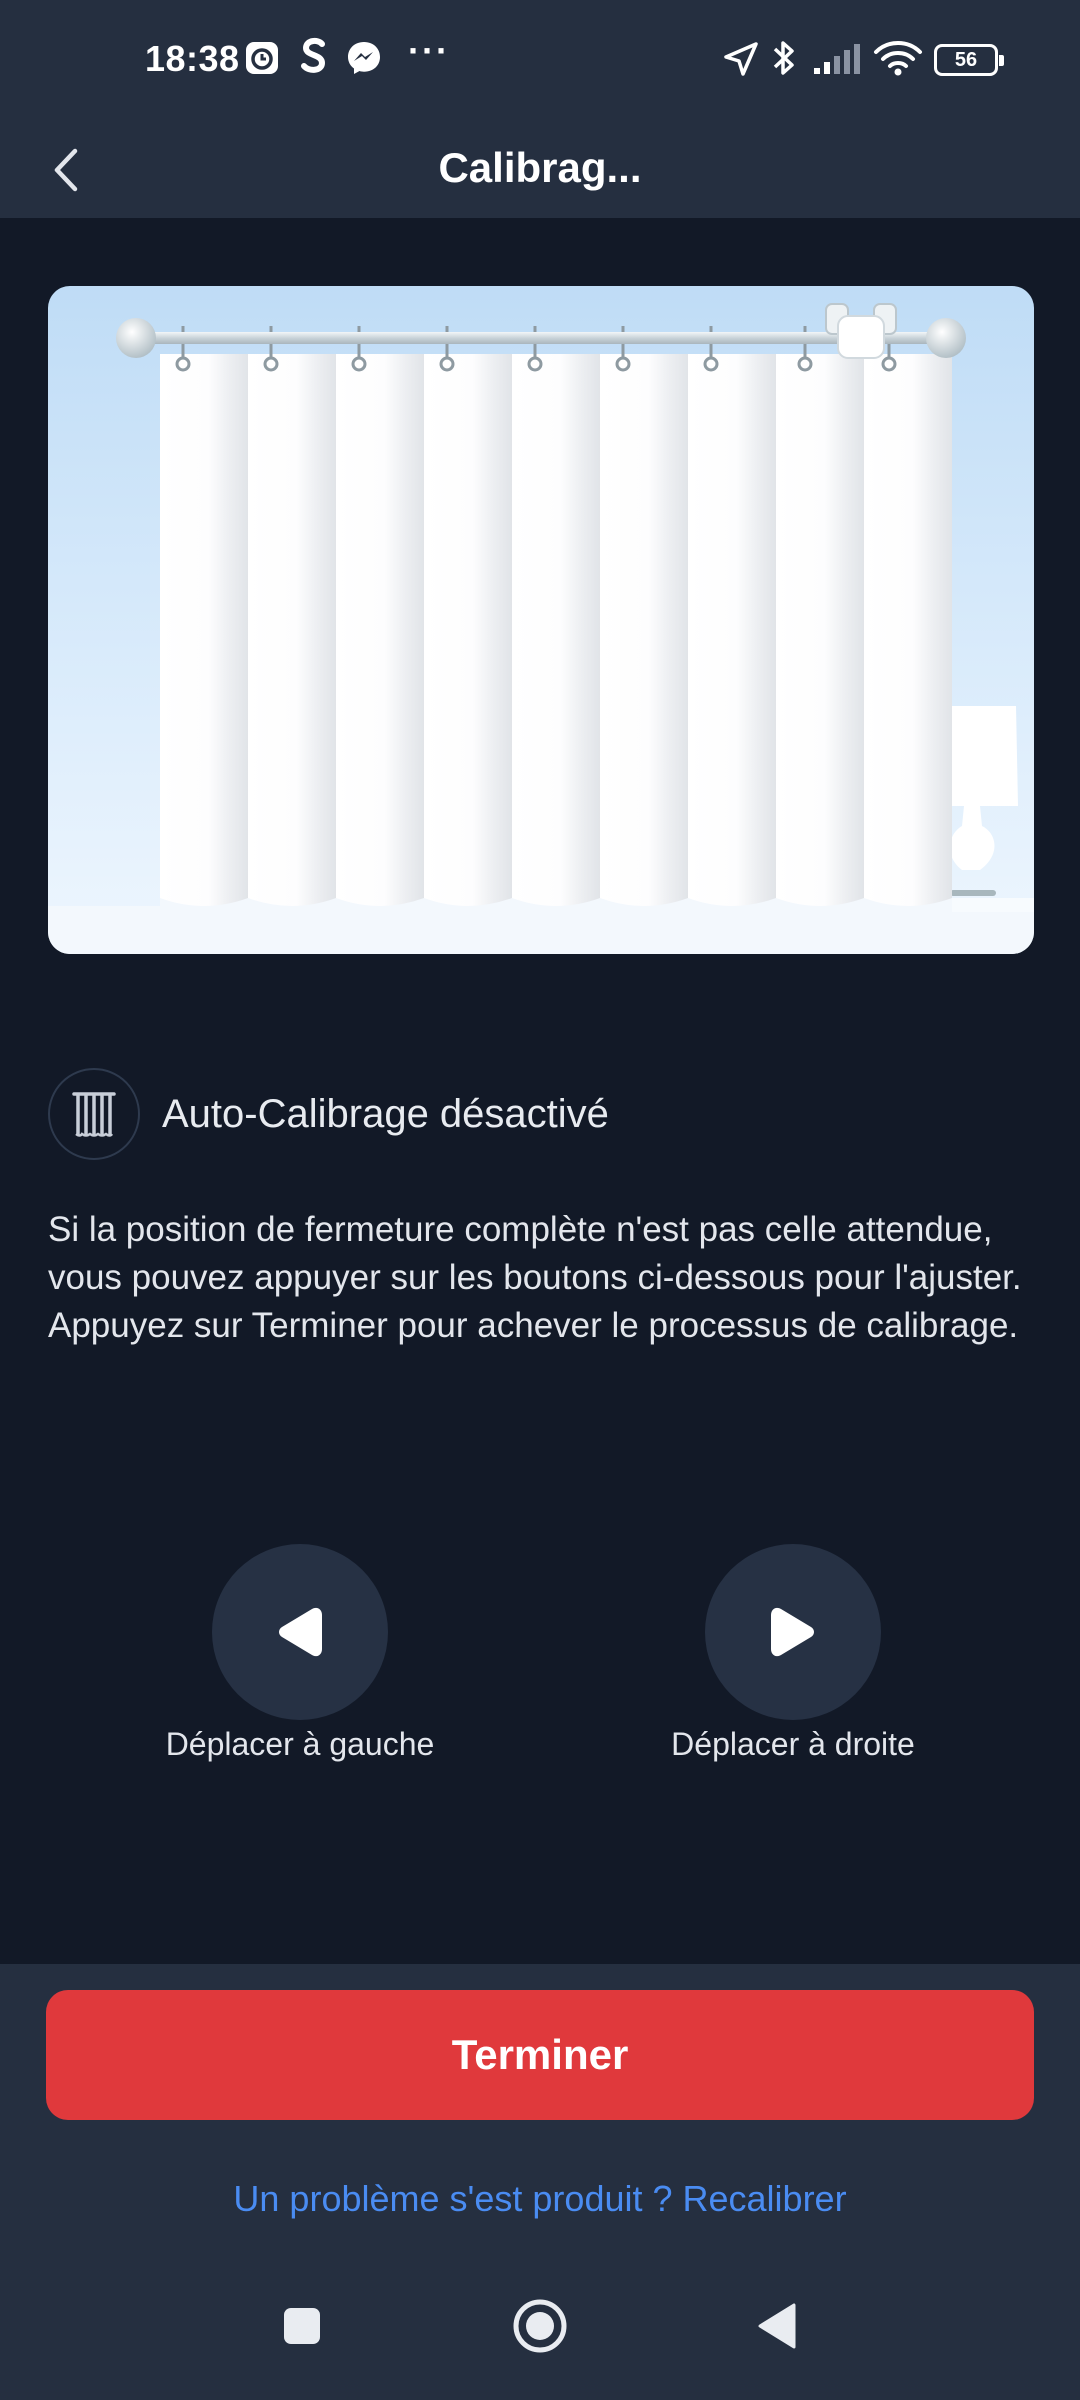 This screenshot has height=2400, width=1080. Describe the element at coordinates (385, 1113) in the screenshot. I see `auto-calibration-label: Auto-Calibrage désactivé` at that location.